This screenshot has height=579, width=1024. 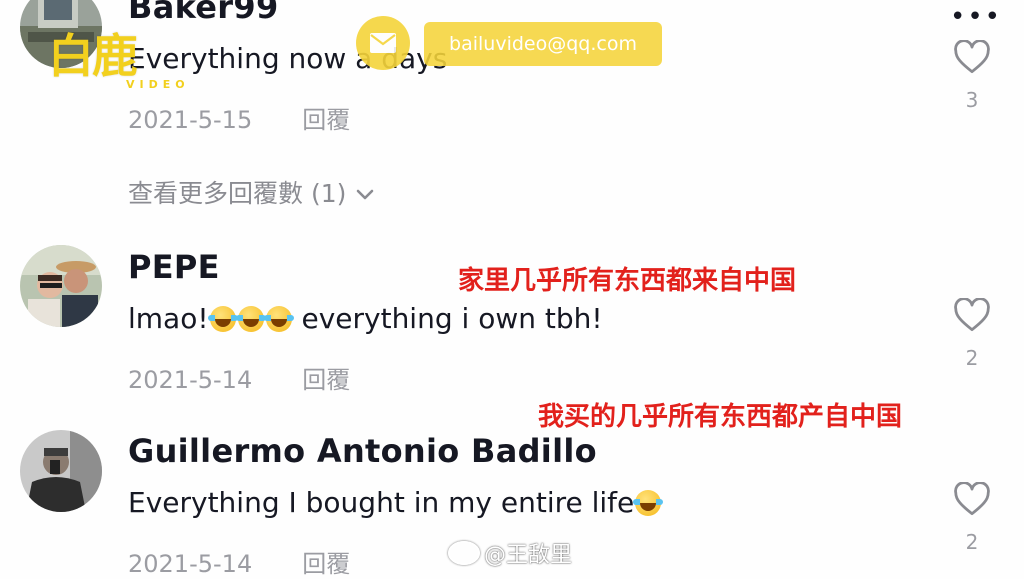 I want to click on watermark-logo: 白鹿 VIDEO, so click(x=128, y=62).